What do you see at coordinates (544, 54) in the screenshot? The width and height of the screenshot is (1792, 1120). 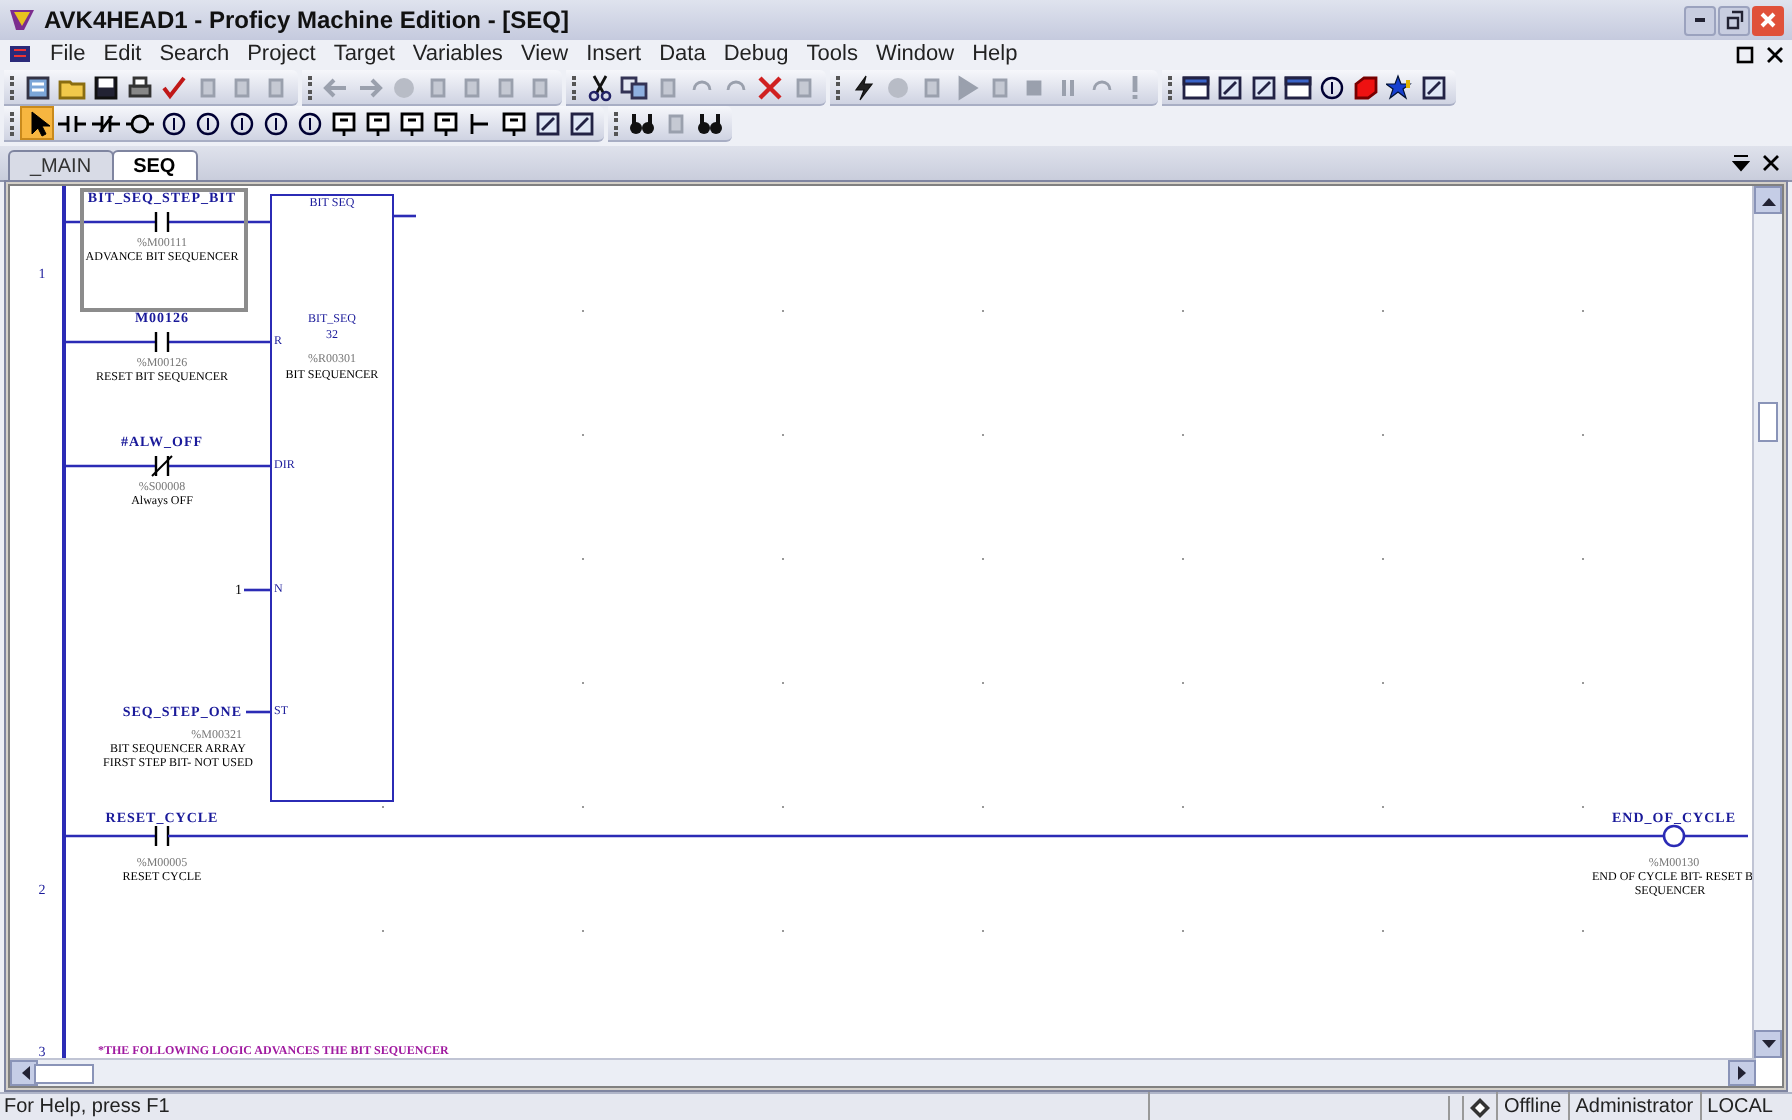 I see `menu-item: View` at bounding box center [544, 54].